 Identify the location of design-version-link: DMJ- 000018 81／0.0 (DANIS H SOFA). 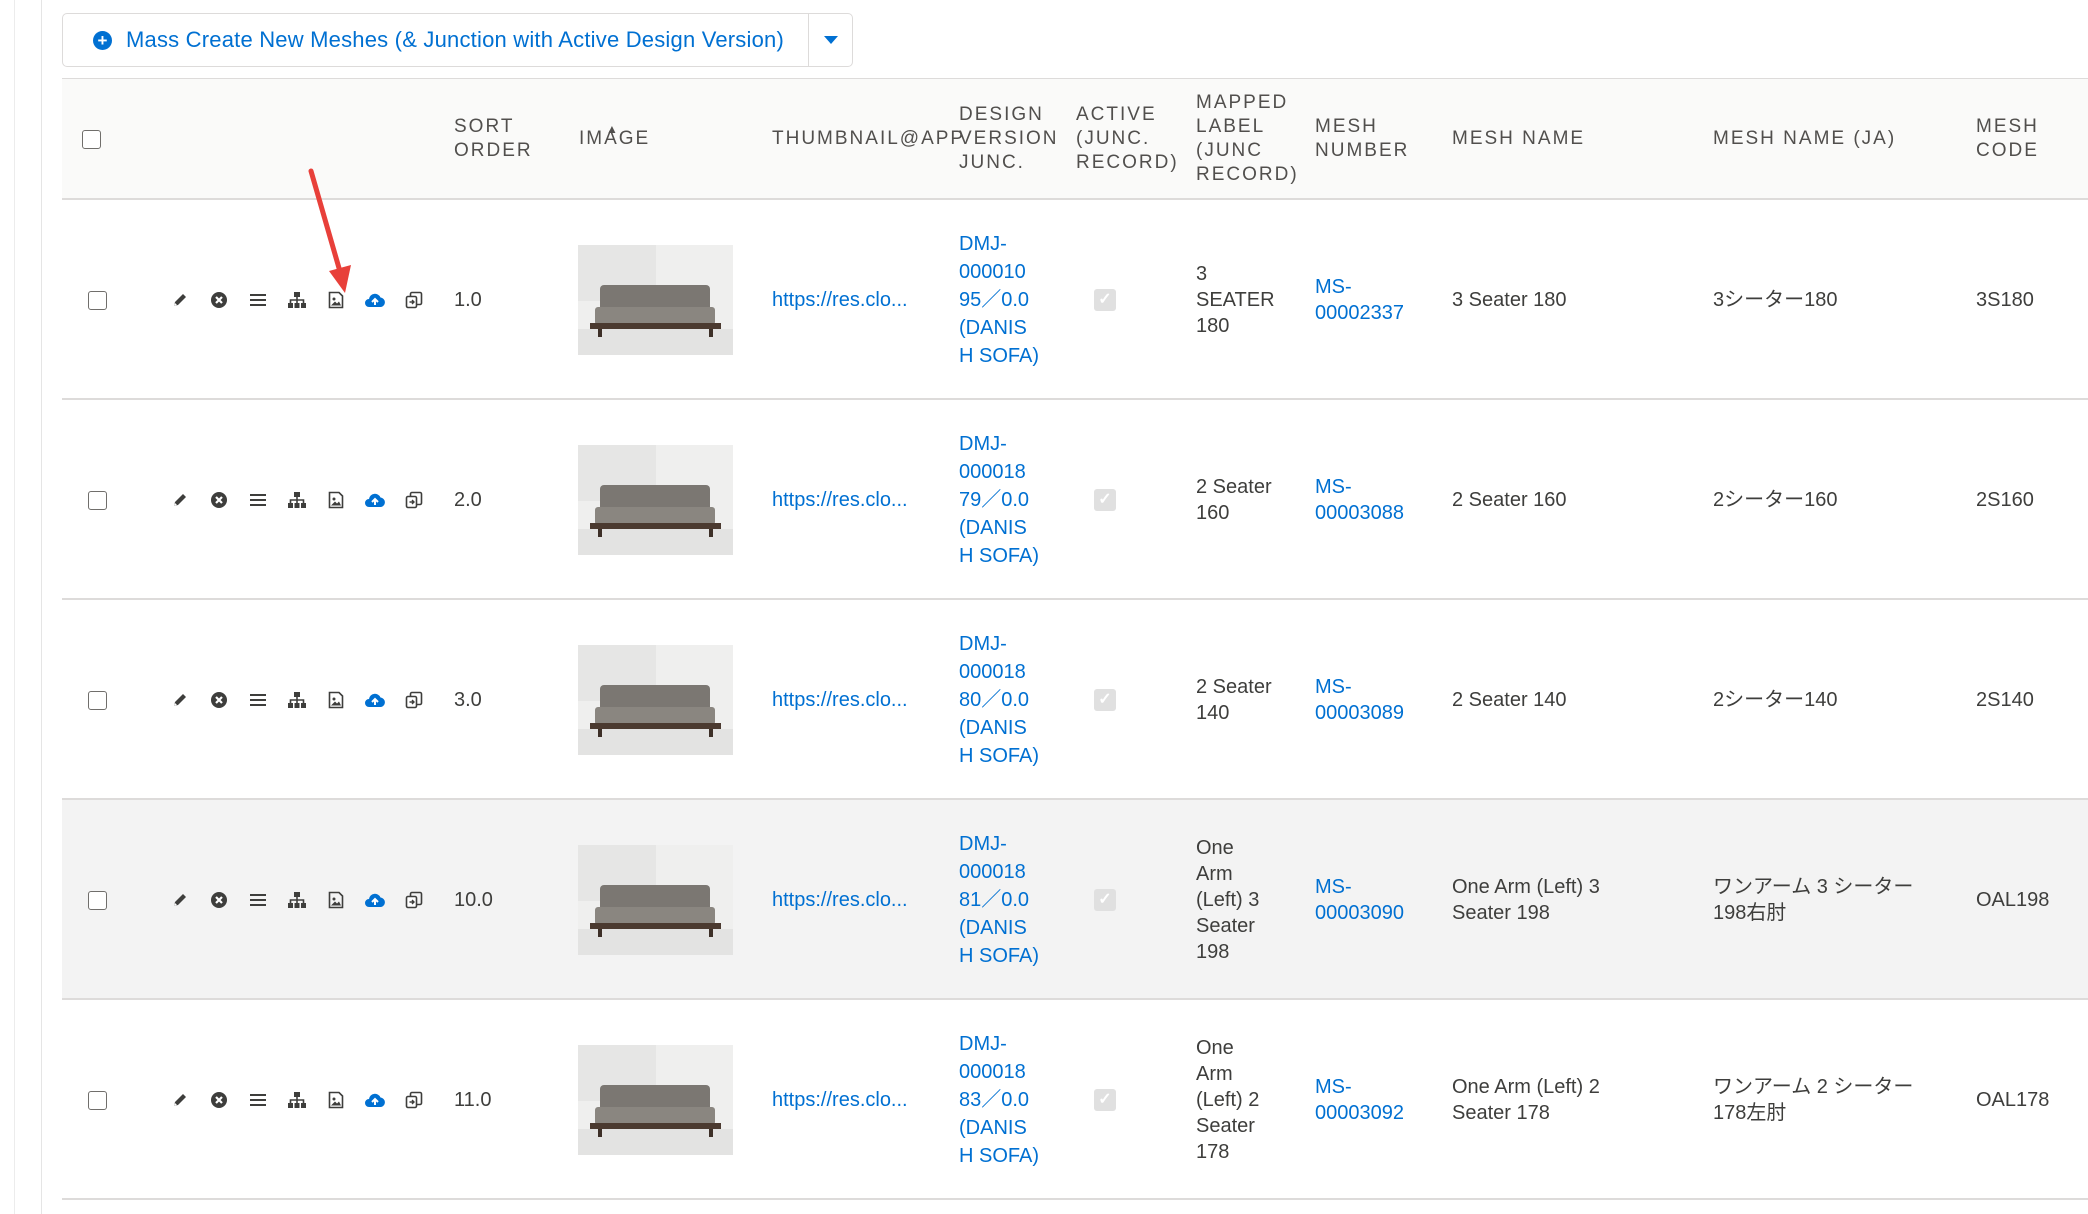
(999, 900).